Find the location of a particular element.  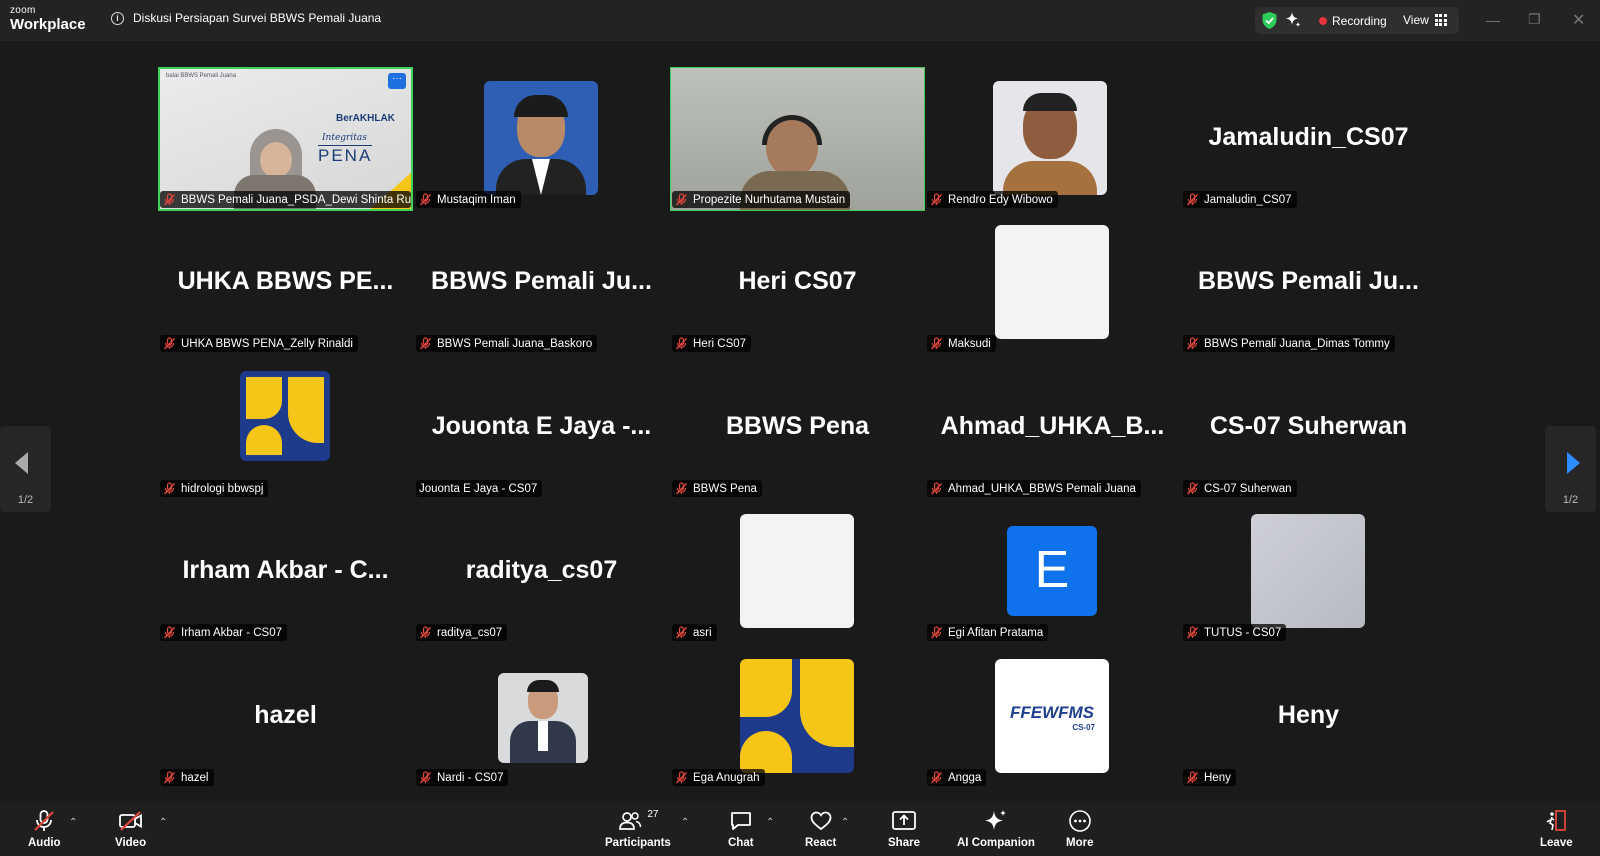

participants-label: Participants is located at coordinates (638, 843).